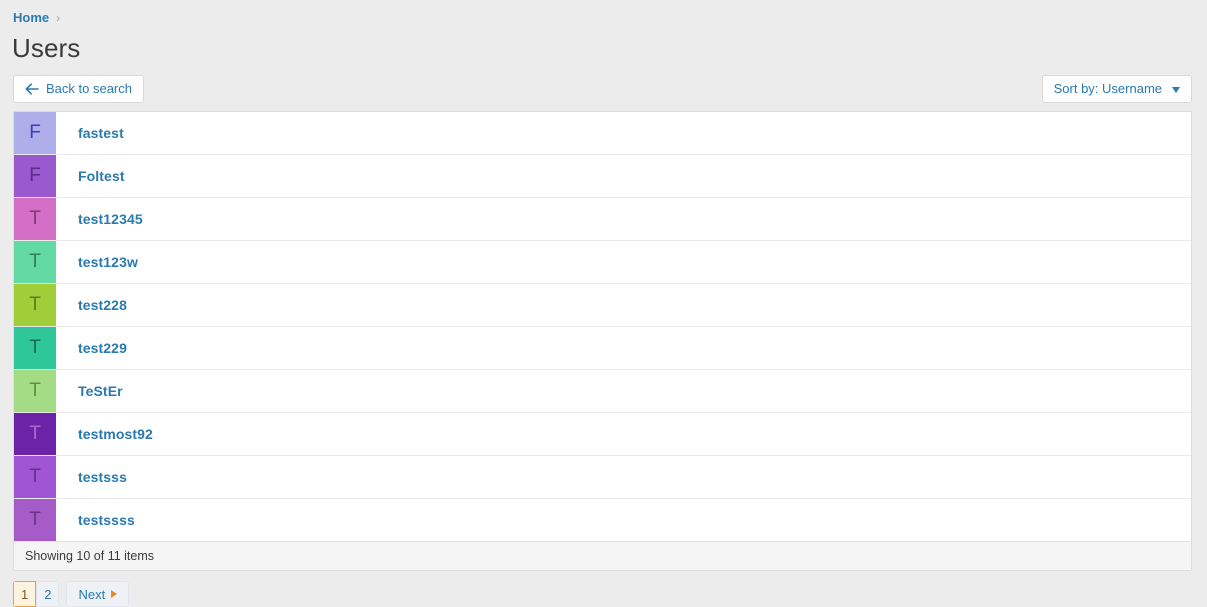 The image size is (1207, 607). I want to click on username-link: testsss, so click(102, 477).